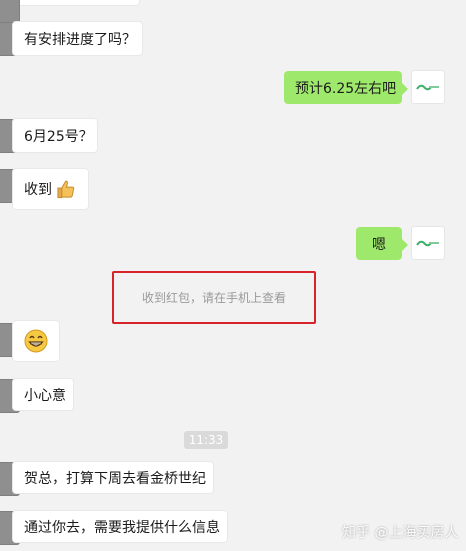 This screenshot has width=466, height=551. I want to click on thumbs-up-emoji-icon, so click(66, 189).